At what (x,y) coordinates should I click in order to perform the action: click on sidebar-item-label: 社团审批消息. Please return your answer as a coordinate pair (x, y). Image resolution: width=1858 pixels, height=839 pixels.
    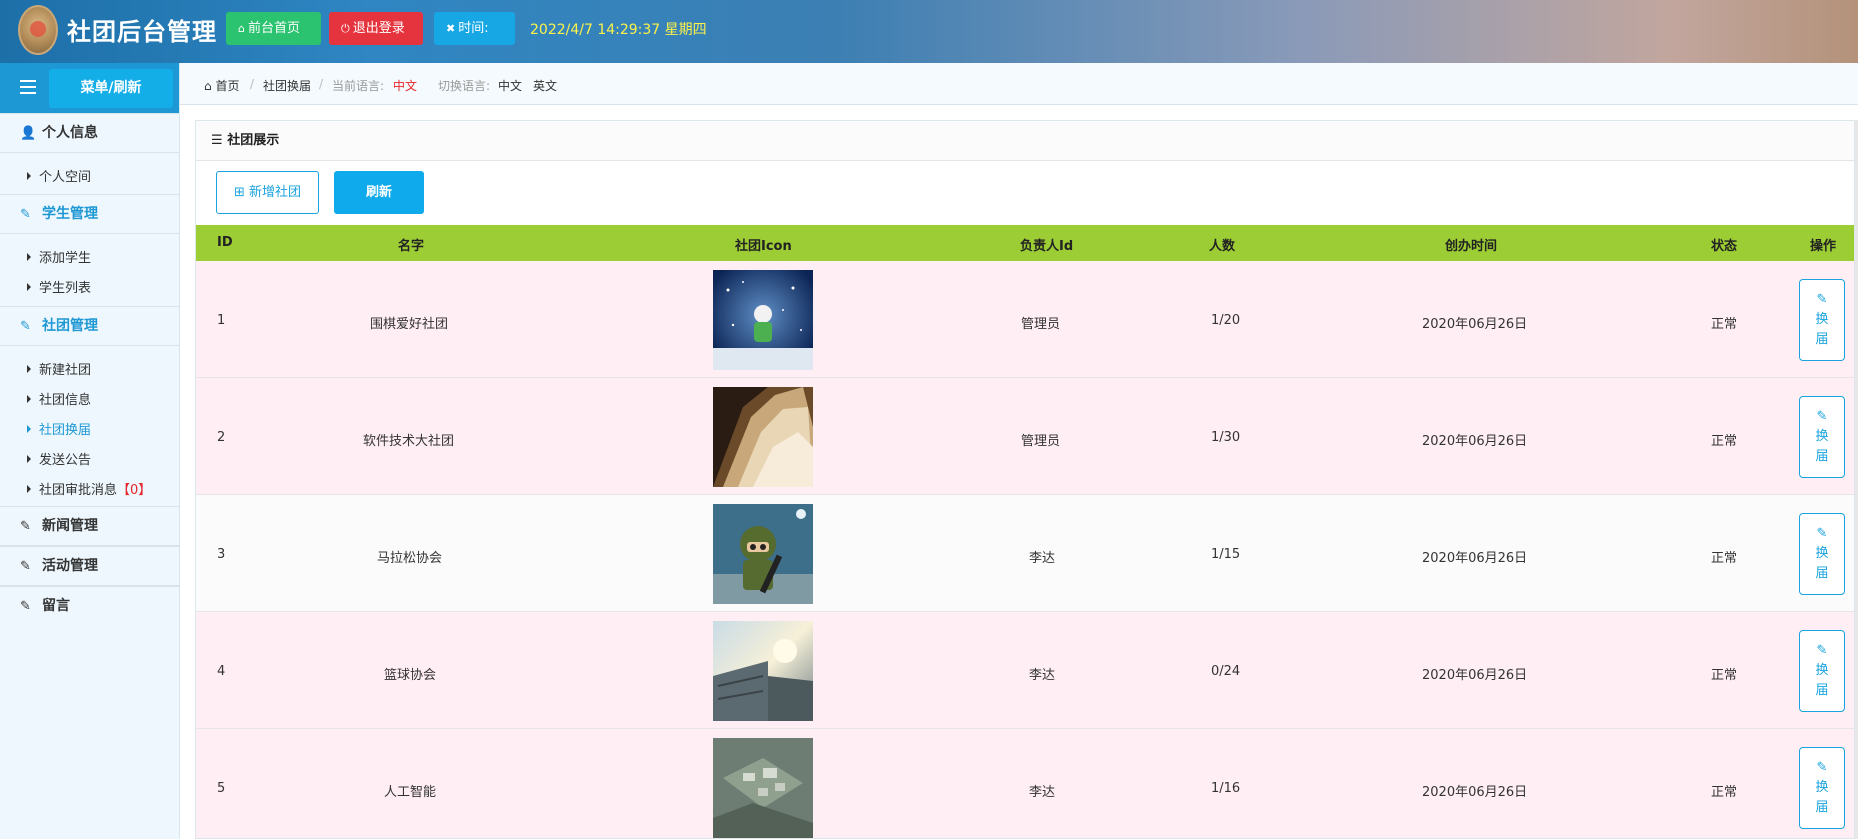
    Looking at the image, I should click on (78, 490).